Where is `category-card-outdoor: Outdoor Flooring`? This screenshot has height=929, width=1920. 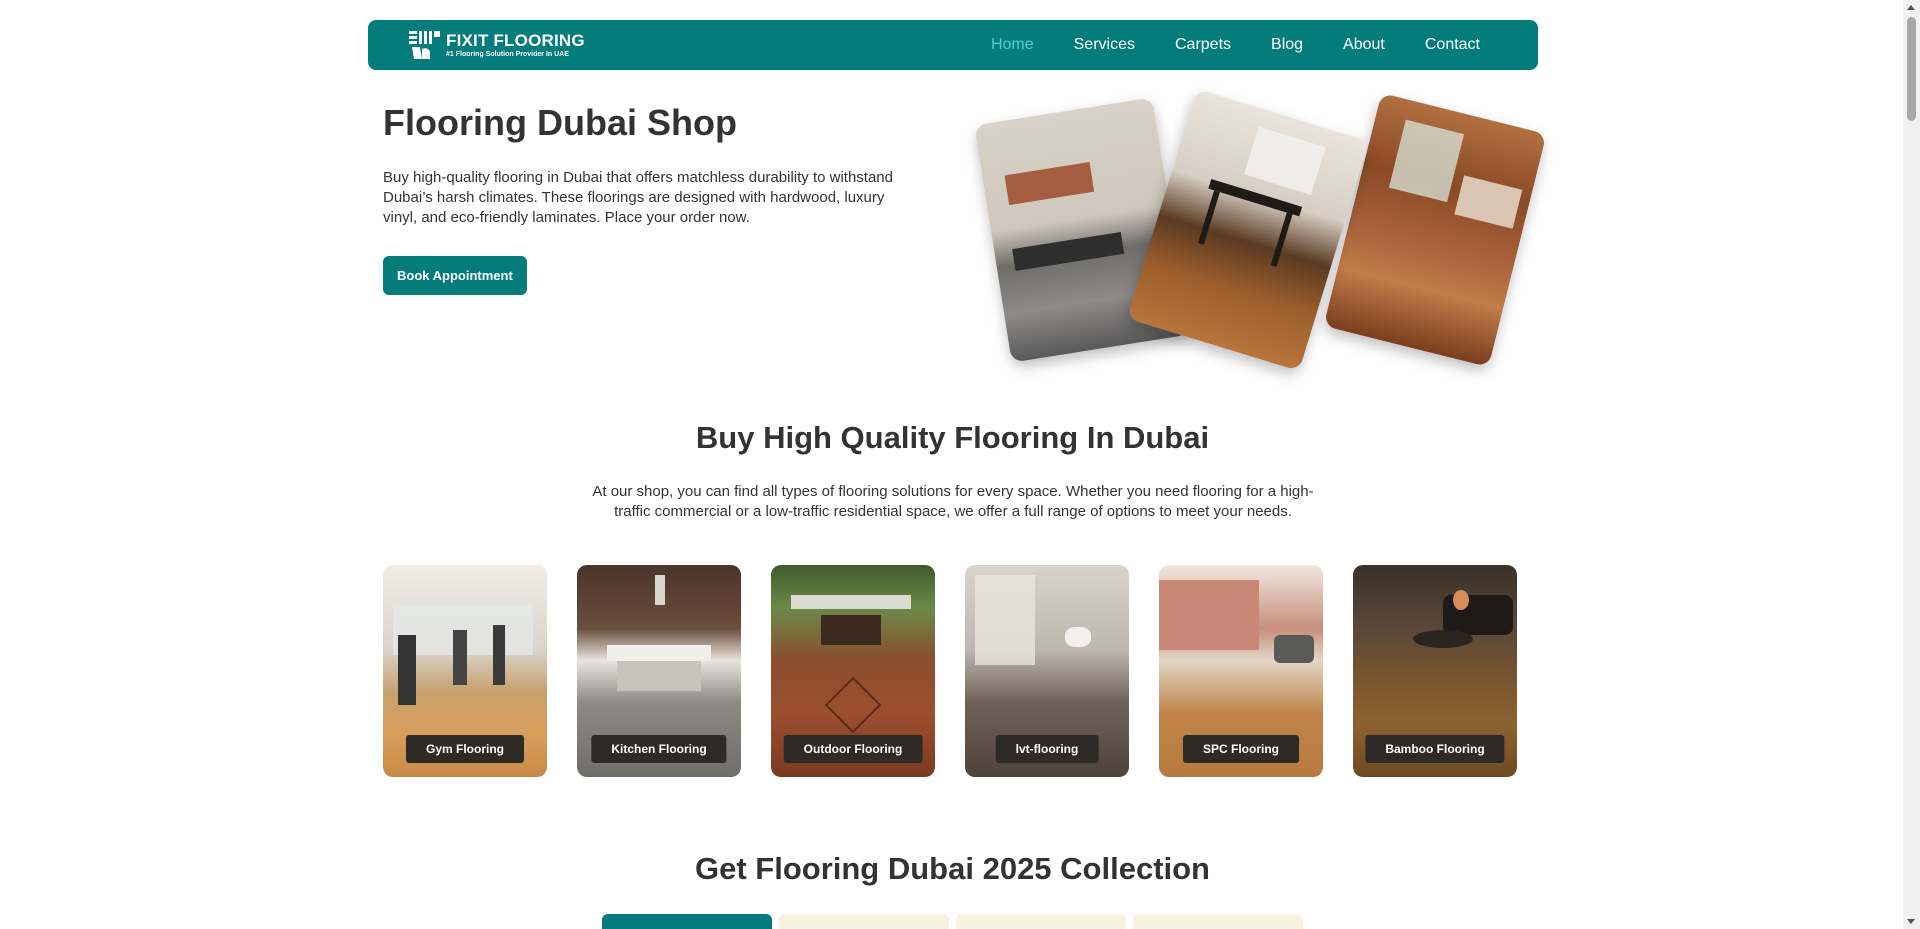 category-card-outdoor: Outdoor Flooring is located at coordinates (853, 671).